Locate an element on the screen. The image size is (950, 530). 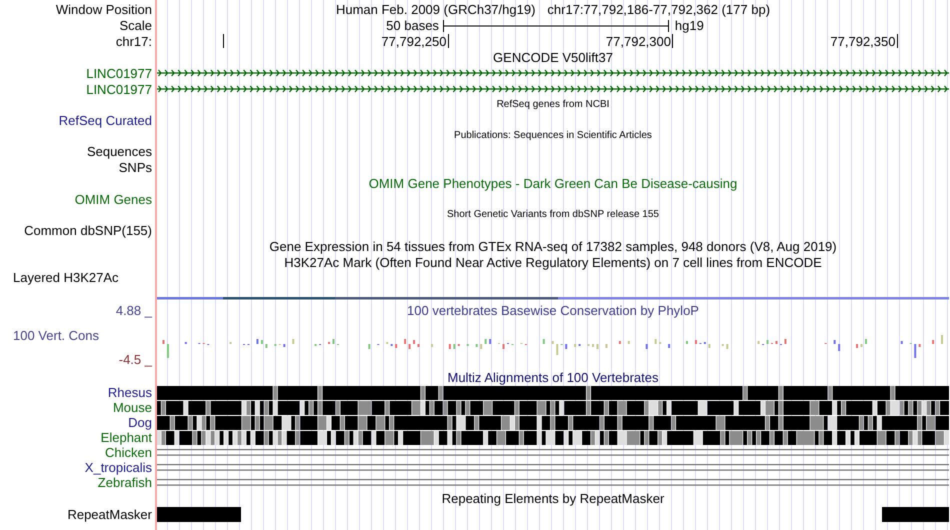
track-label: Dog is located at coordinates (140, 422).